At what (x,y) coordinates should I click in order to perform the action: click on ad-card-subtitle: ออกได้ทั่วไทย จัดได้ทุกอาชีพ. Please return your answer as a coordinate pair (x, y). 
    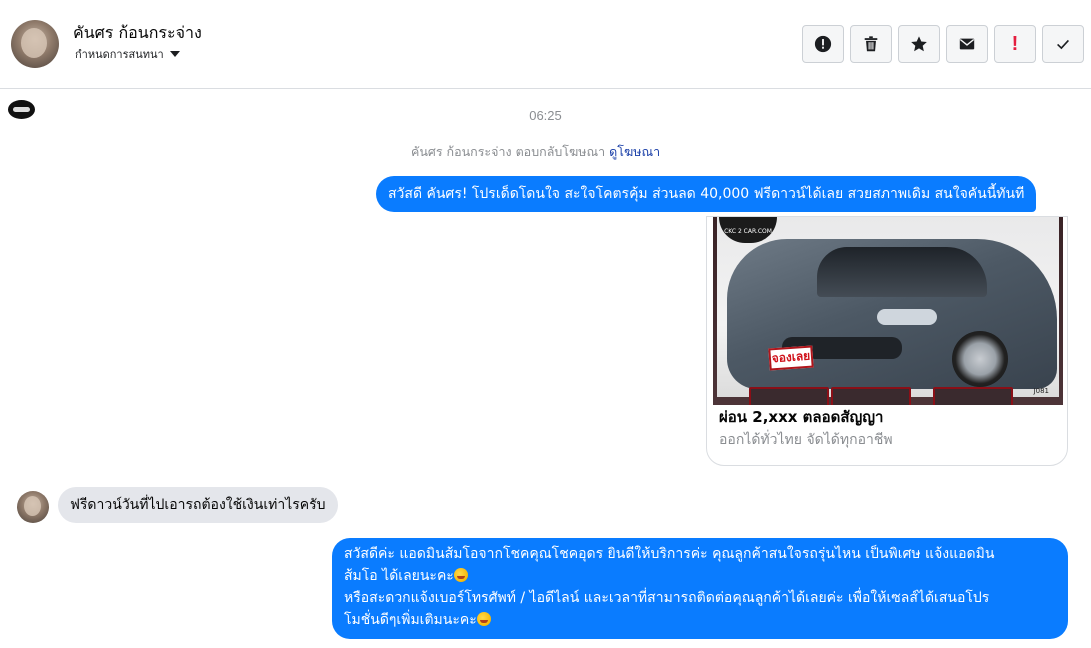
    Looking at the image, I should click on (806, 440).